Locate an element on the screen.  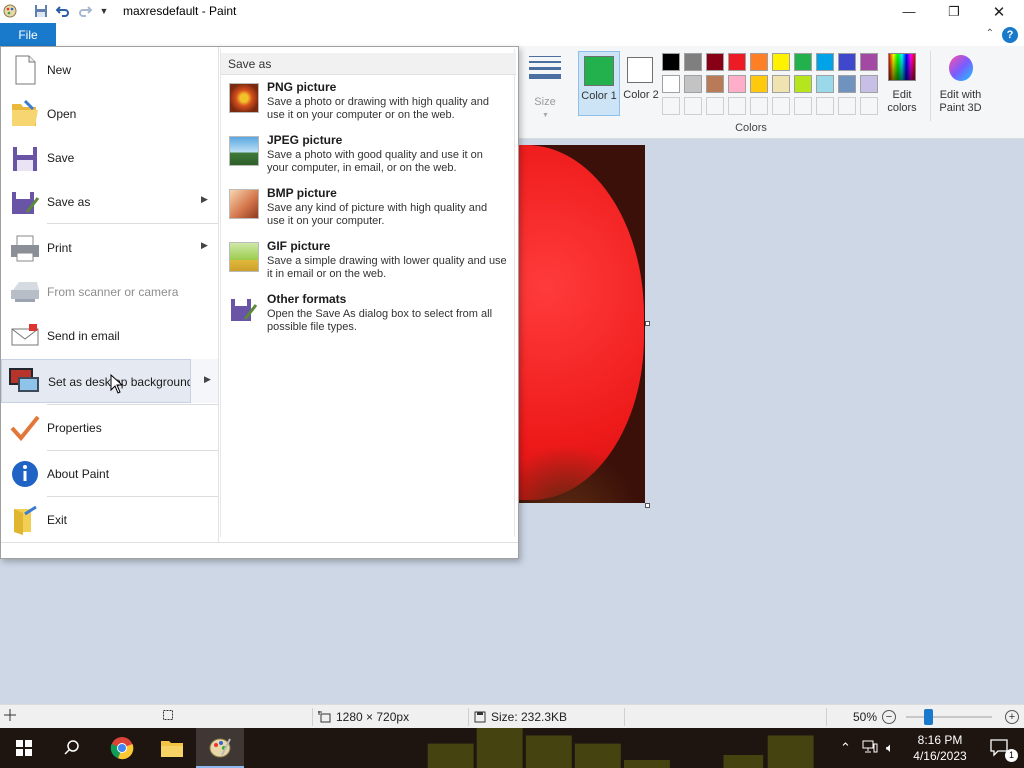
undo-icon is located at coordinates (63, 11).